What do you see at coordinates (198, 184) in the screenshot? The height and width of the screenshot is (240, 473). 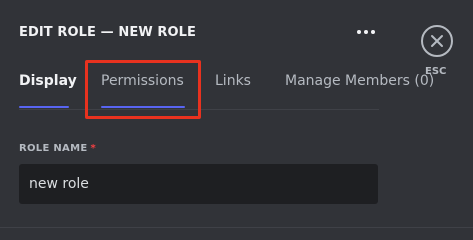 I see `role-name-input` at bounding box center [198, 184].